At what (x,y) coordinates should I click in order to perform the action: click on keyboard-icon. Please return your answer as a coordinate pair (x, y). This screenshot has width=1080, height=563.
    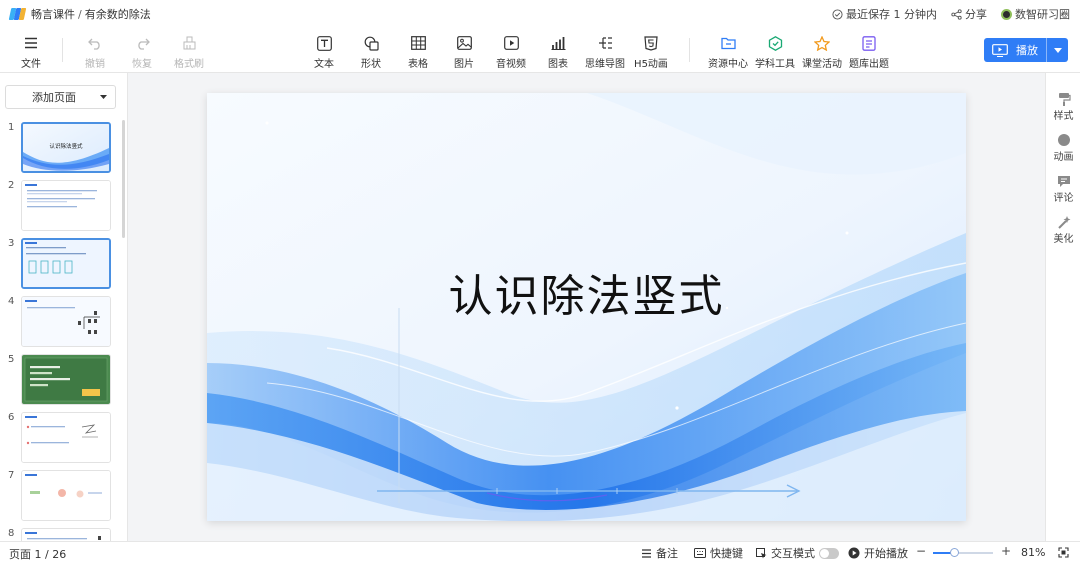
    Looking at the image, I should click on (700, 553).